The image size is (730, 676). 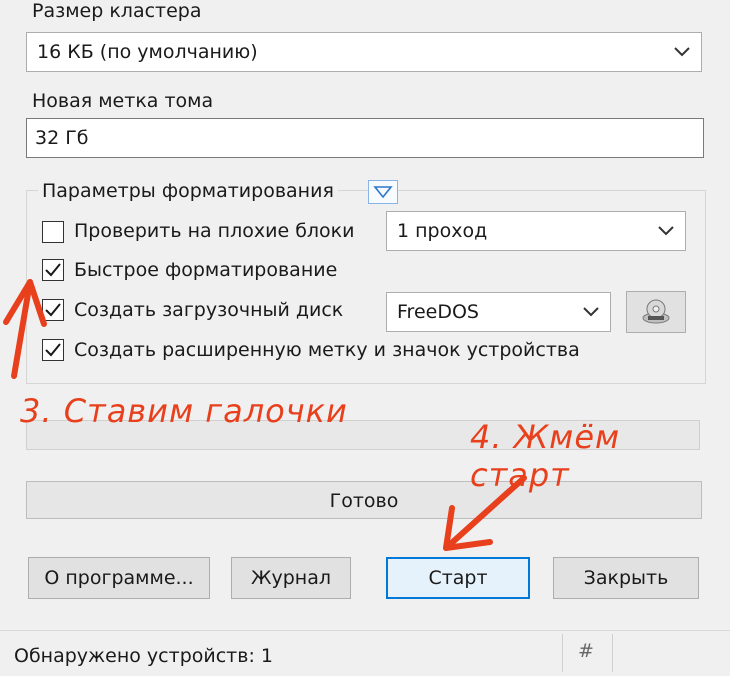 What do you see at coordinates (25, 329) in the screenshot?
I see `arrow-up-icon` at bounding box center [25, 329].